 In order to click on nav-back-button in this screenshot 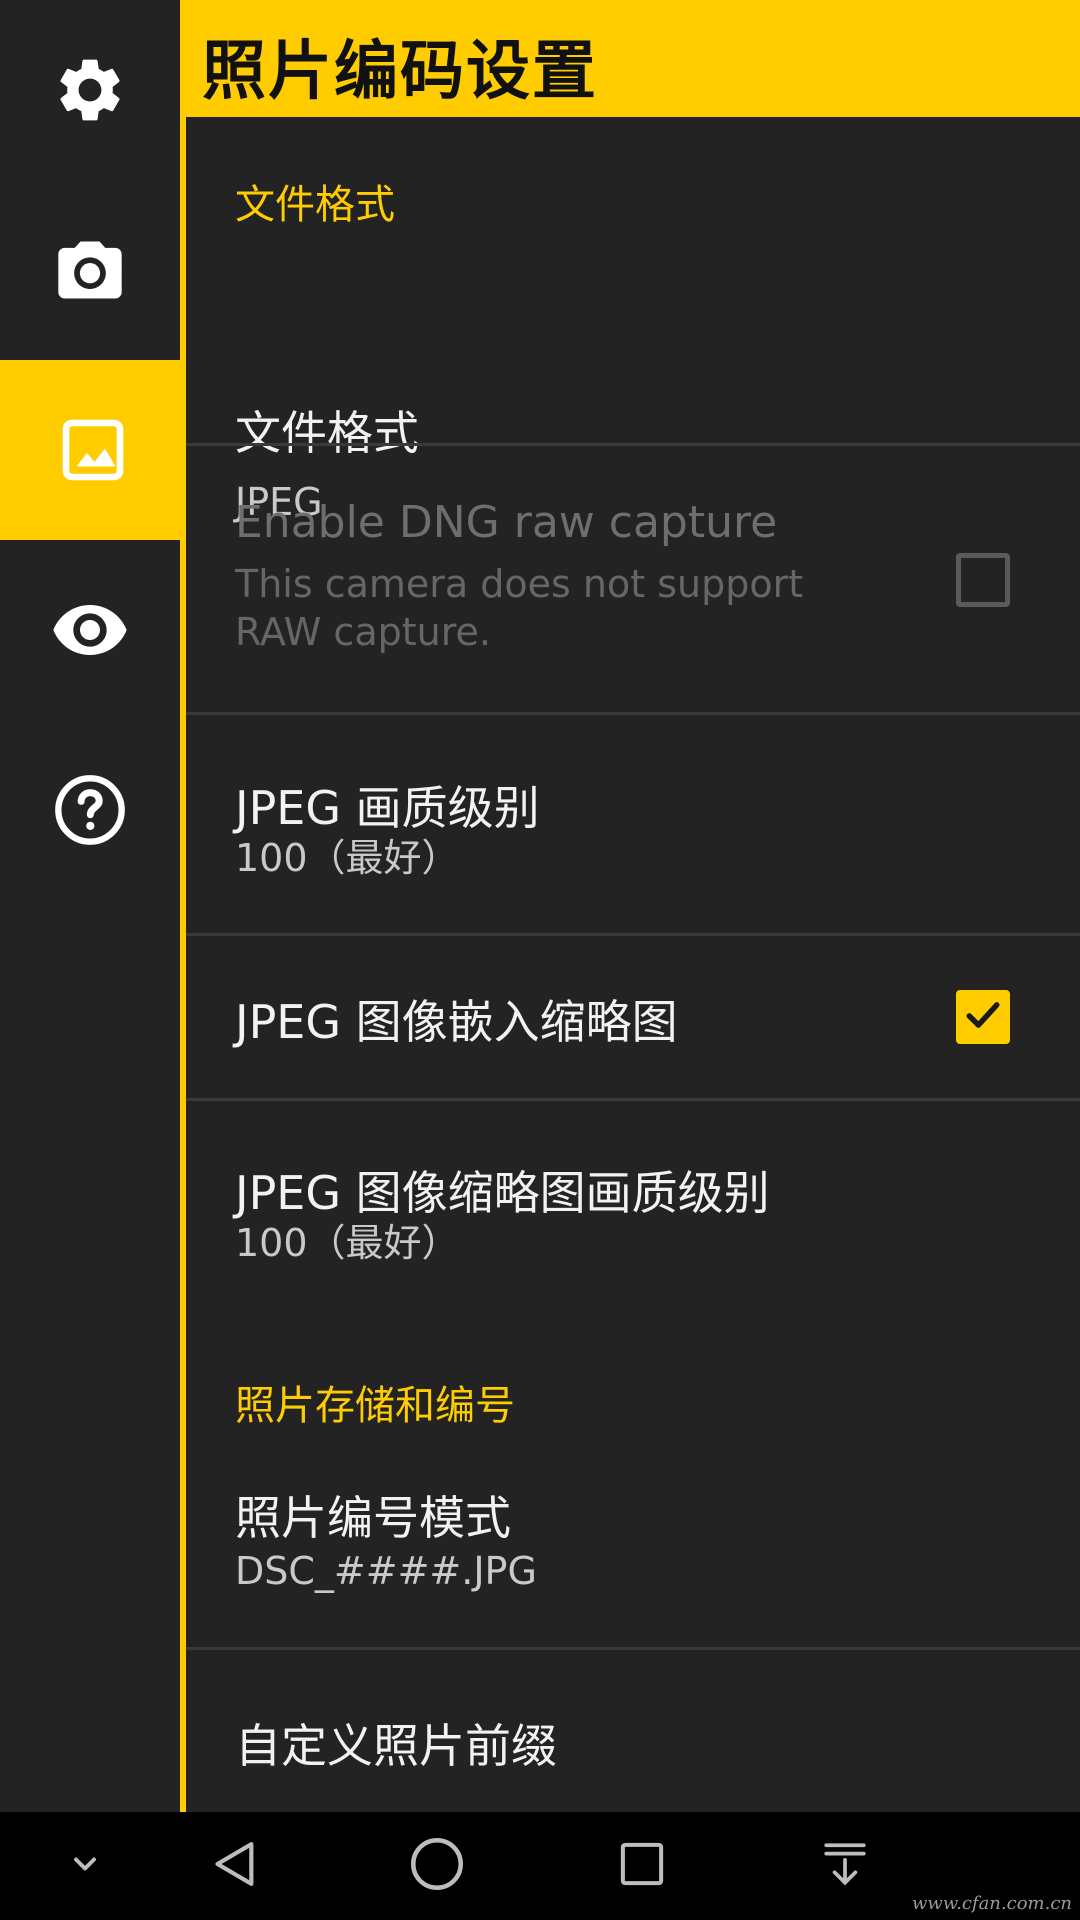, I will do `click(235, 1866)`.